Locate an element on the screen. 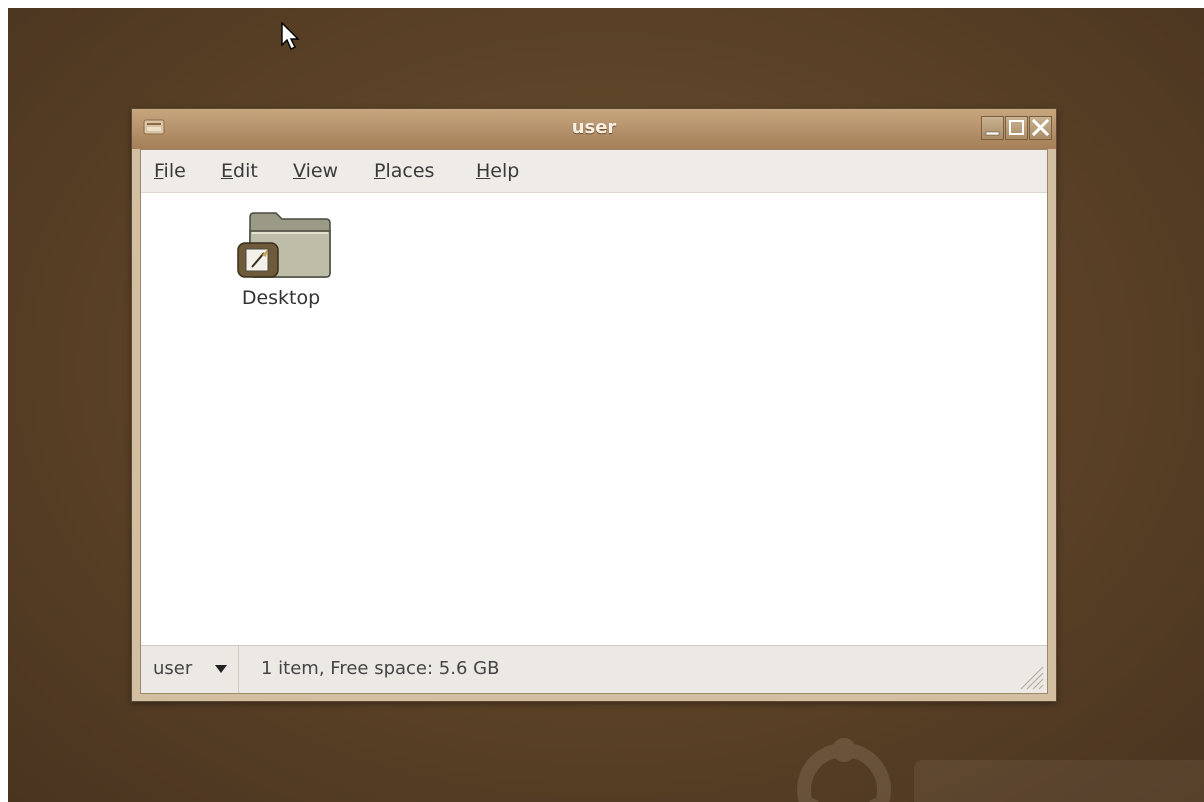 The width and height of the screenshot is (1204, 802). ubuntu-logo-watermark is located at coordinates (1000, 770).